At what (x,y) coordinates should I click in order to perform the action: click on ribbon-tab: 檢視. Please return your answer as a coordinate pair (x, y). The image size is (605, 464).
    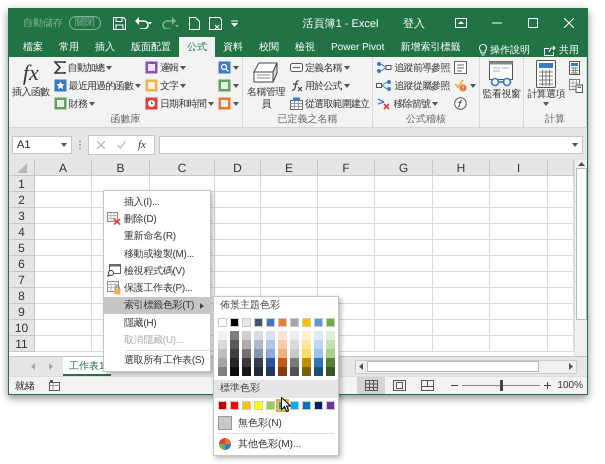
    Looking at the image, I should click on (305, 47).